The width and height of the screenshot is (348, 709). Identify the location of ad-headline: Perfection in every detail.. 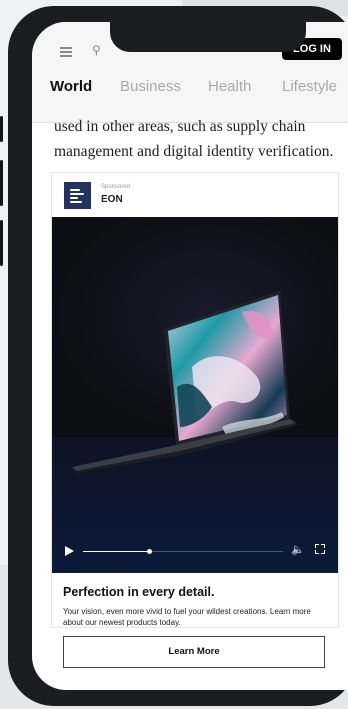
(139, 592).